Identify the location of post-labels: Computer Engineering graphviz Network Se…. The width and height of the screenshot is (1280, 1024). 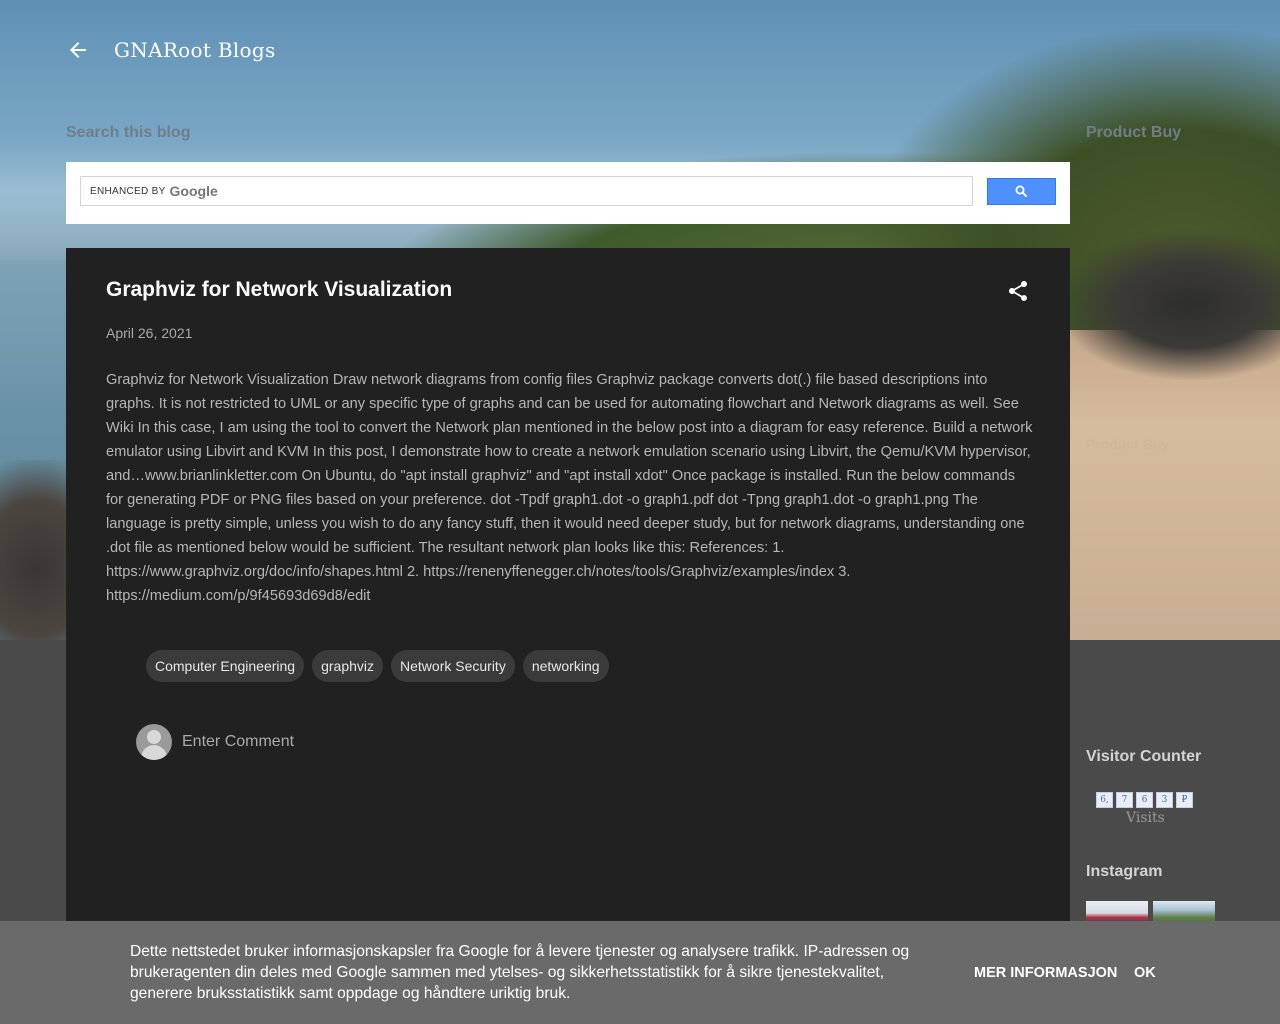
(377, 666).